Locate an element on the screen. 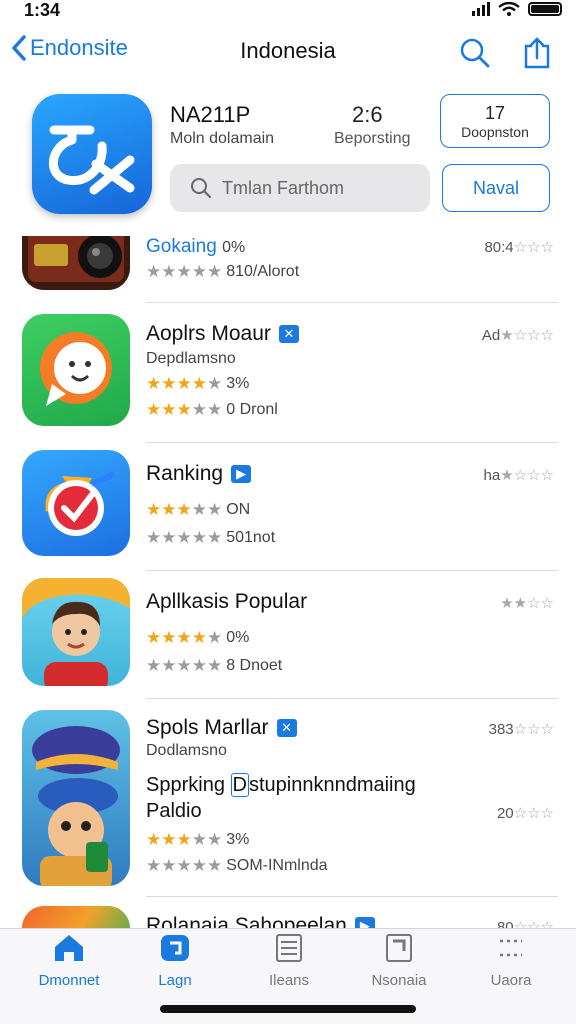 The width and height of the screenshot is (576, 1024). list-item: Gokaing 0% ★★★★★ 810/Alorot 80:4☆☆☆ is located at coordinates (288, 269).